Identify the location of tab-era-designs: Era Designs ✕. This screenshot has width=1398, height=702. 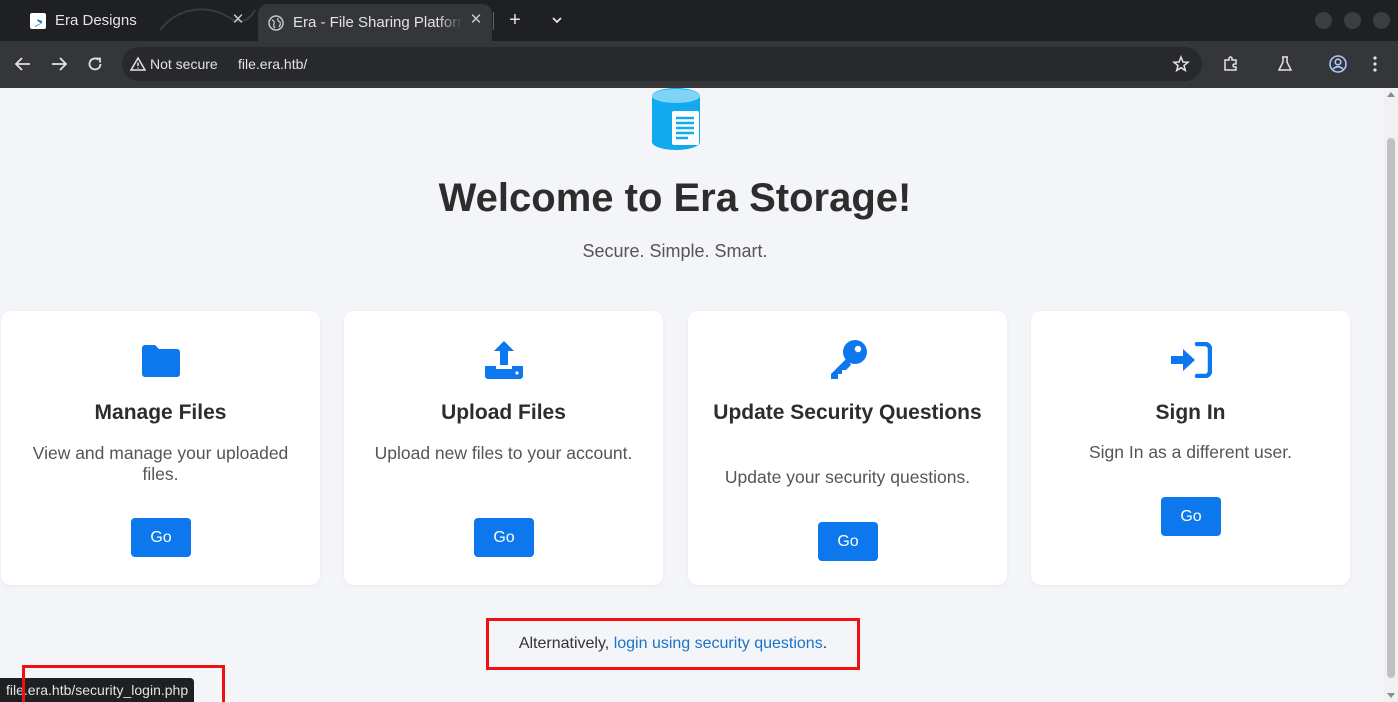
(137, 20).